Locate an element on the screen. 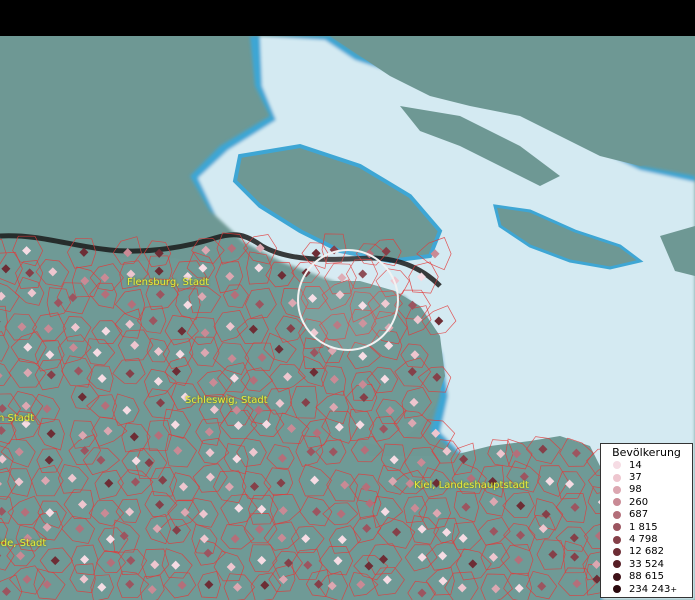 The height and width of the screenshot is (600, 695). legend-label: 88 615 is located at coordinates (646, 577).